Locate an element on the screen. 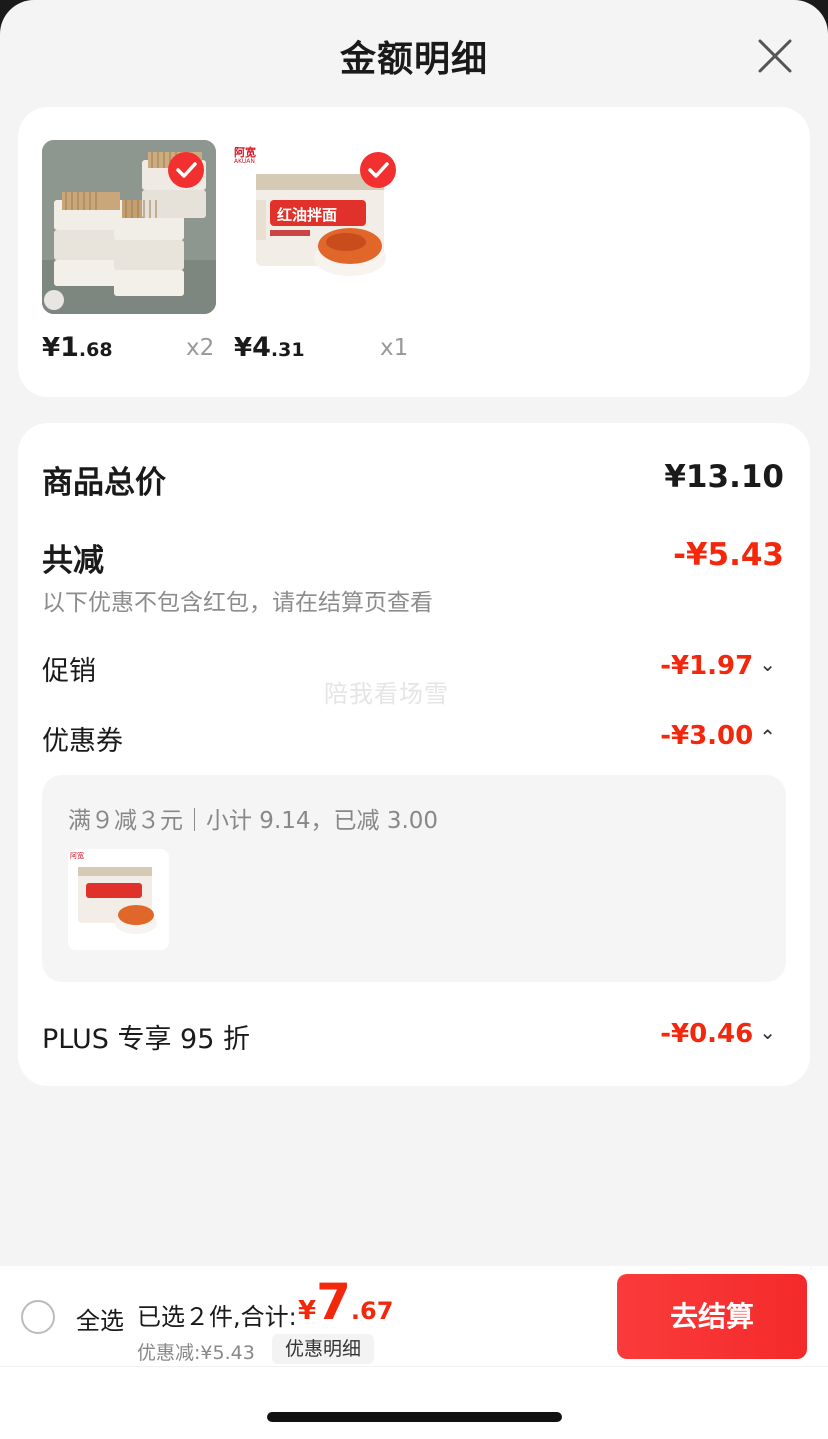 Image resolution: width=828 pixels, height=1439 pixels. checkout-bar: 全选 已选２件,合计: ¥7.67 优惠减:¥5.43 优惠明细 去结算 is located at coordinates (414, 1352).